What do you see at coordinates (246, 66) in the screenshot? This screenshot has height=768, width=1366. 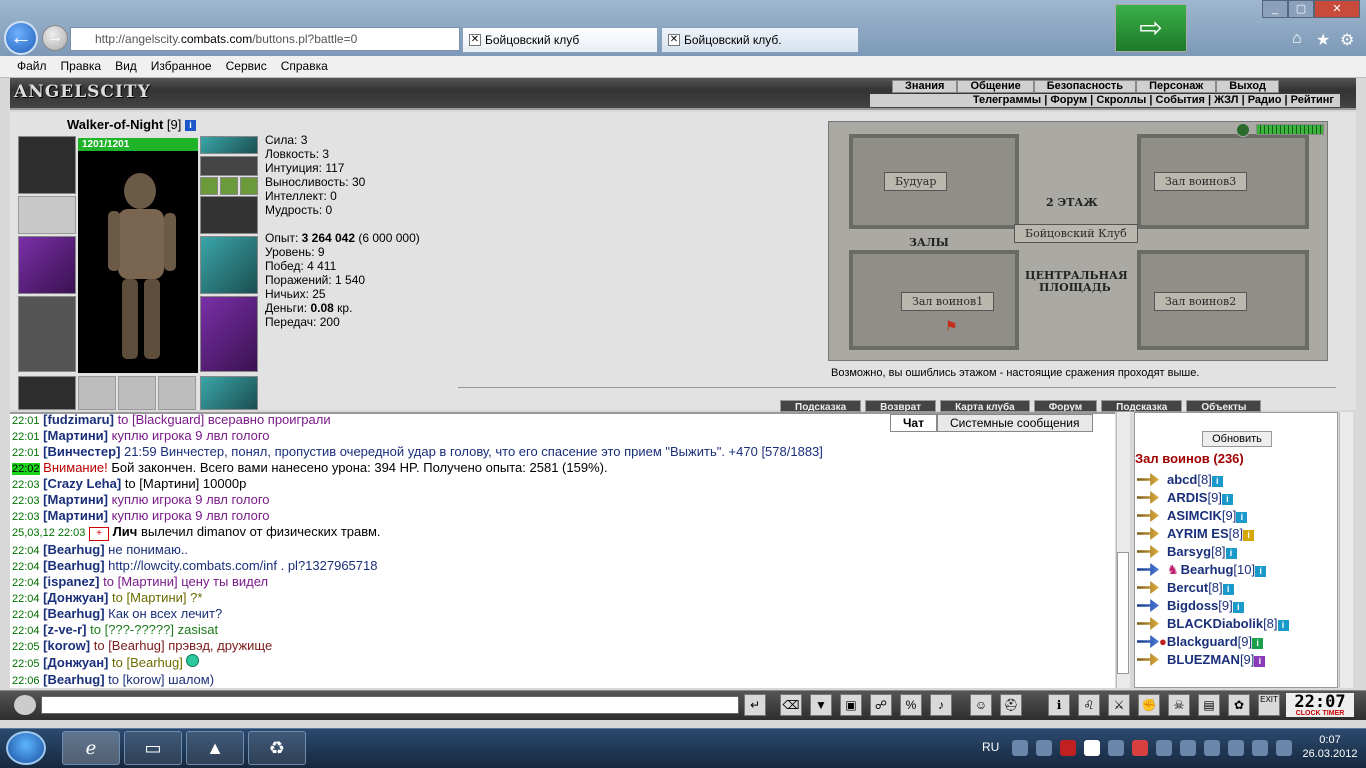 I see `menu-tools: Сервис` at bounding box center [246, 66].